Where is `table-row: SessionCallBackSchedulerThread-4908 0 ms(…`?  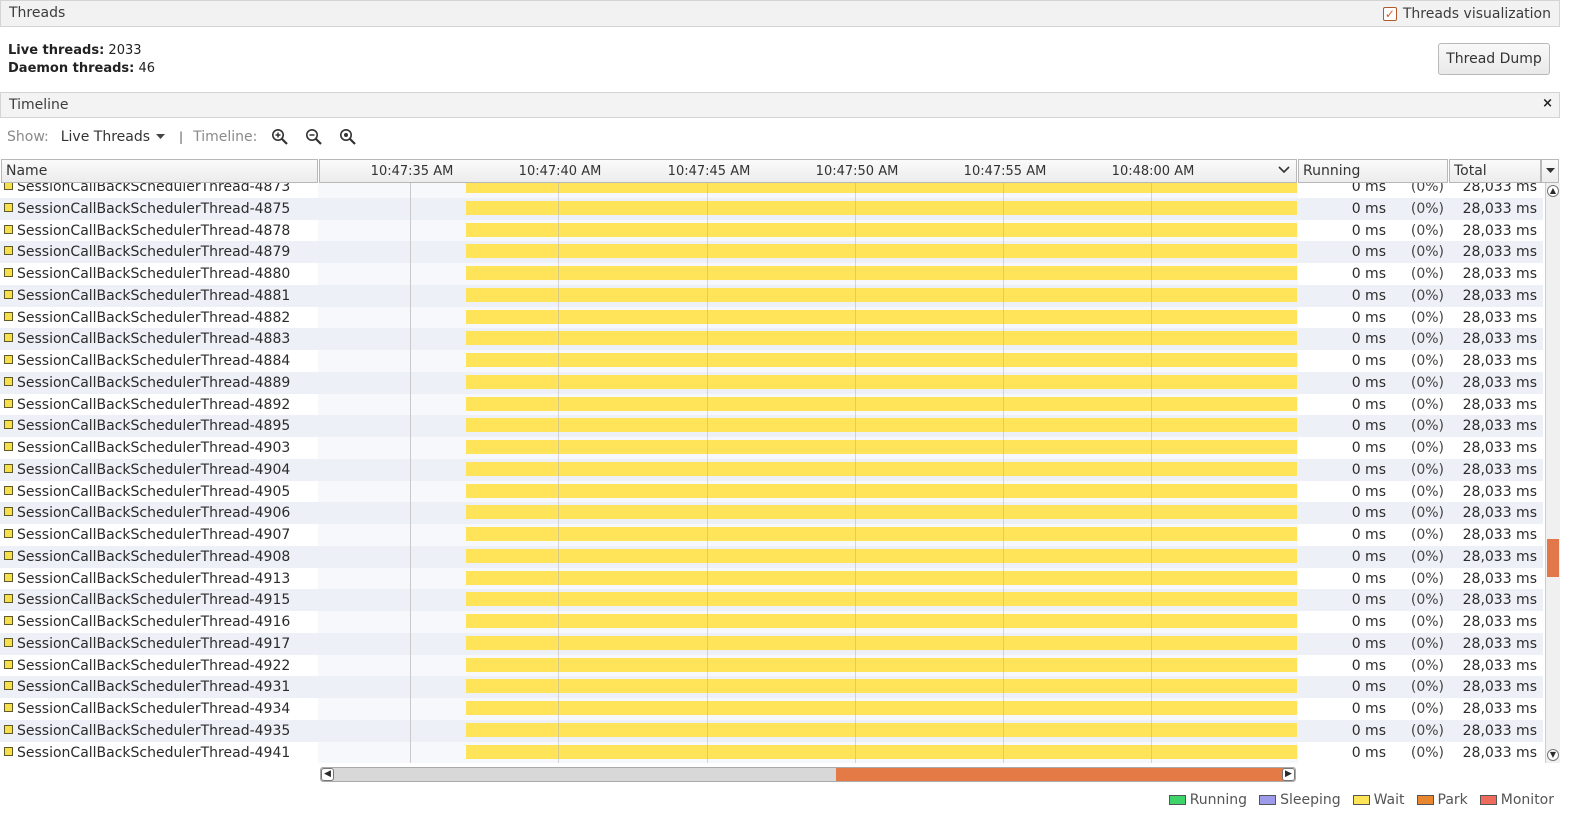 table-row: SessionCallBackSchedulerThread-4908 0 ms(… is located at coordinates (771, 556).